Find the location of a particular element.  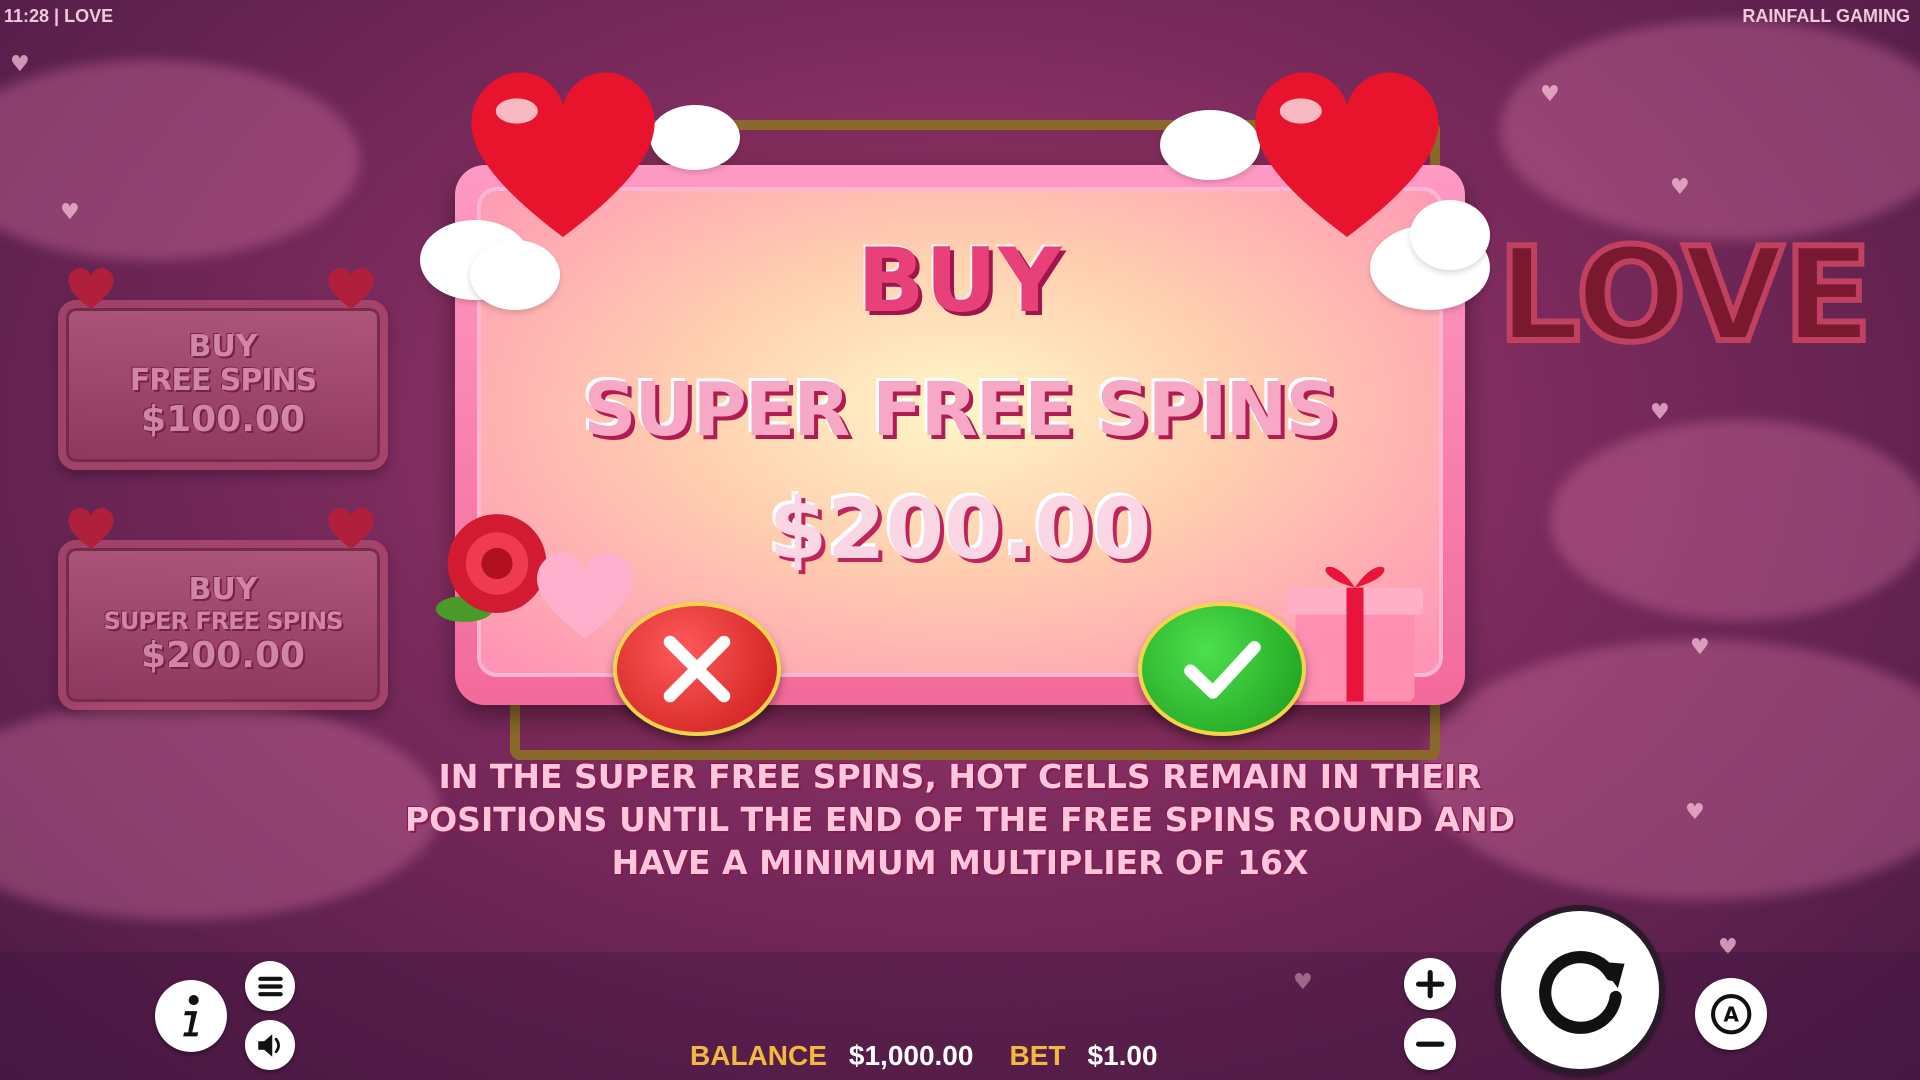

cloud-puff is located at coordinates (515, 275).